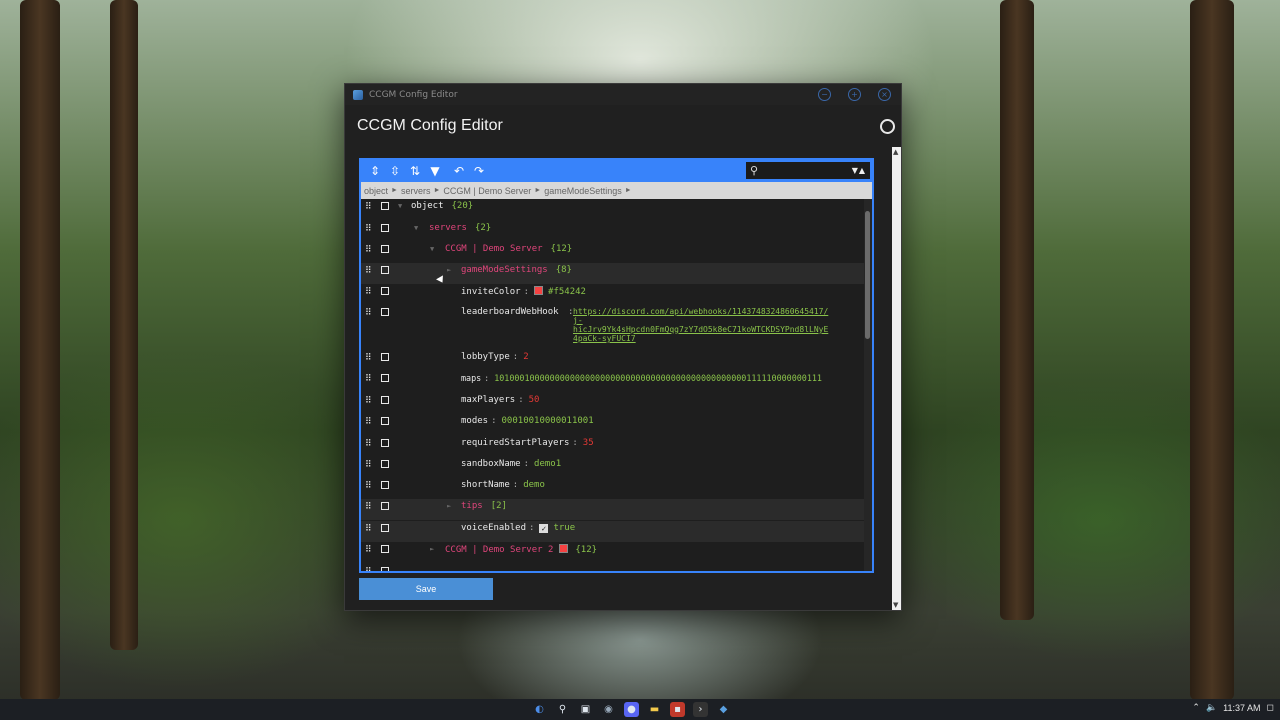  Describe the element at coordinates (884, 94) in the screenshot. I see `close-icon: ×` at that location.